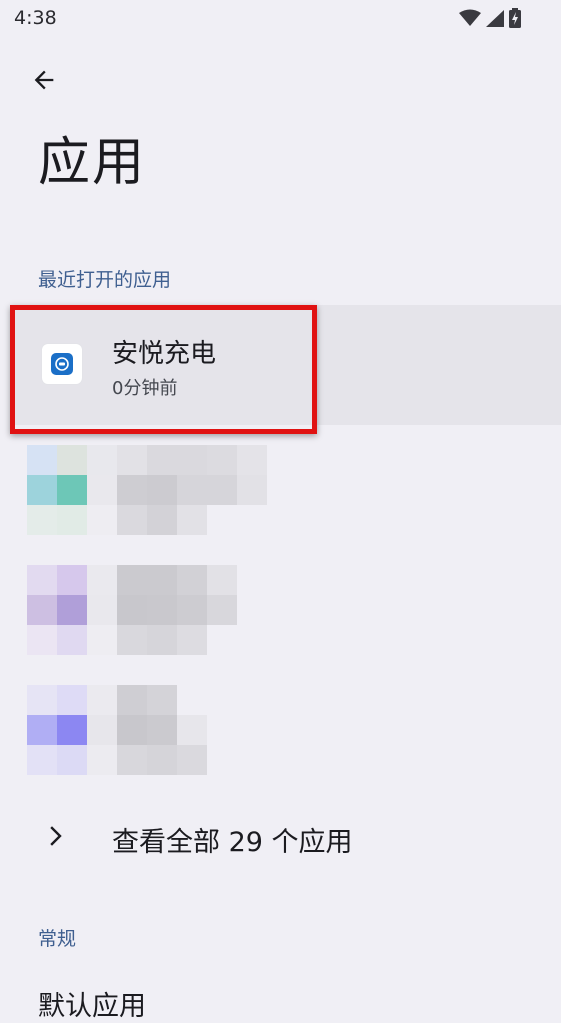  I want to click on back-button, so click(44, 80).